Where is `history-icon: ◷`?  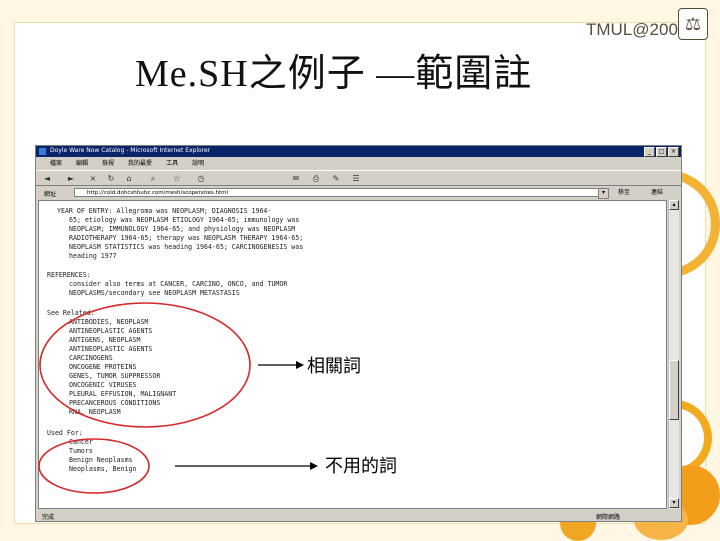 history-icon: ◷ is located at coordinates (201, 178).